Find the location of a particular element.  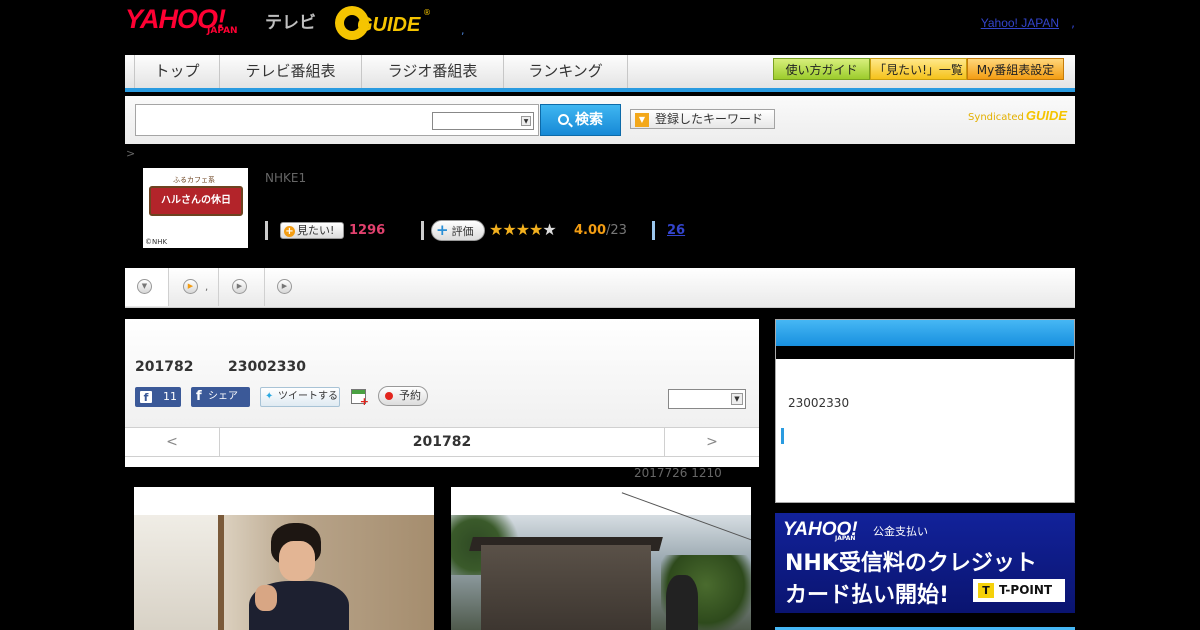

mitai-count: 1296 is located at coordinates (367, 230).